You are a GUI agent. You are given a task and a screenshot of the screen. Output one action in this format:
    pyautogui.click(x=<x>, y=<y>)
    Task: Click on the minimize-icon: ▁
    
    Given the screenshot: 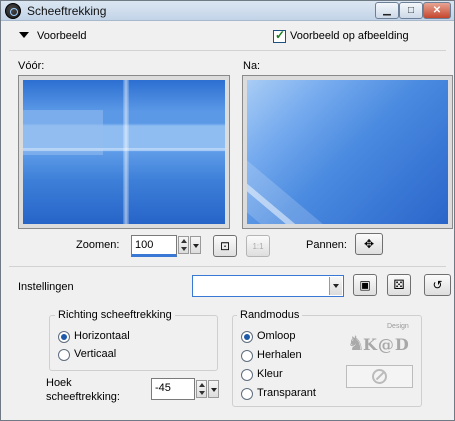 What is the action you would take?
    pyautogui.click(x=387, y=10)
    